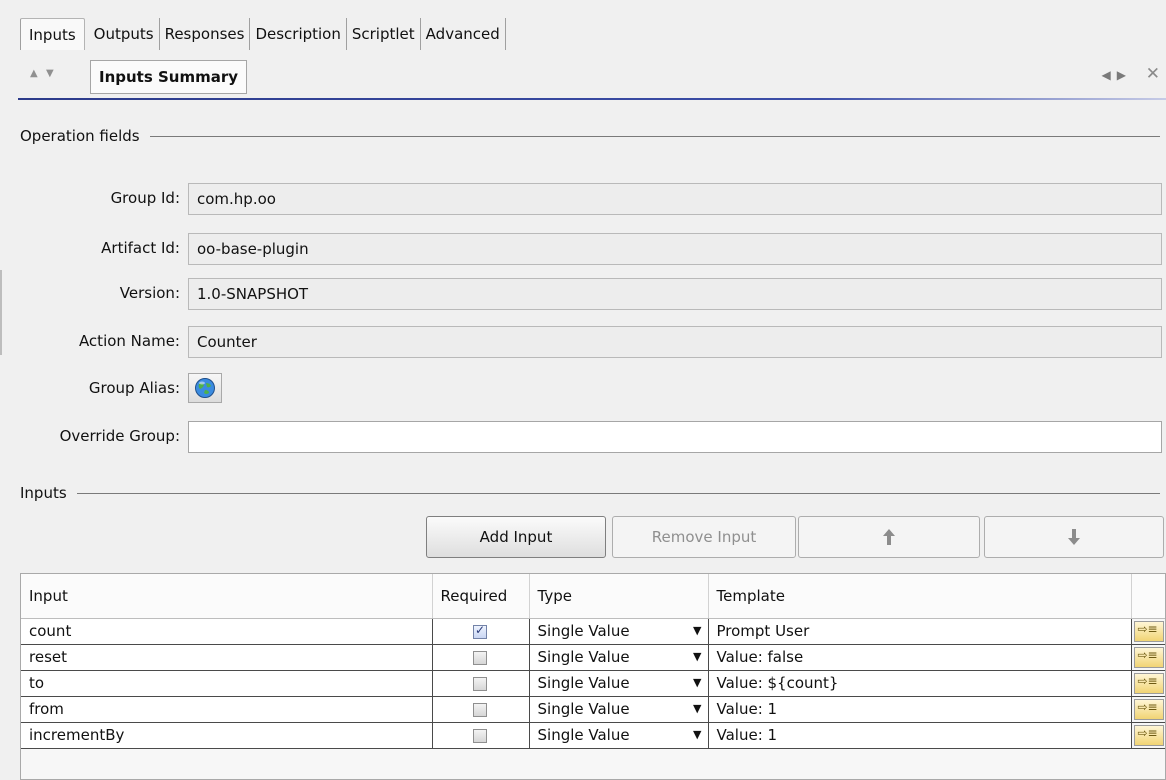 The width and height of the screenshot is (1166, 780). I want to click on template-cell: Value: false, so click(920, 657).